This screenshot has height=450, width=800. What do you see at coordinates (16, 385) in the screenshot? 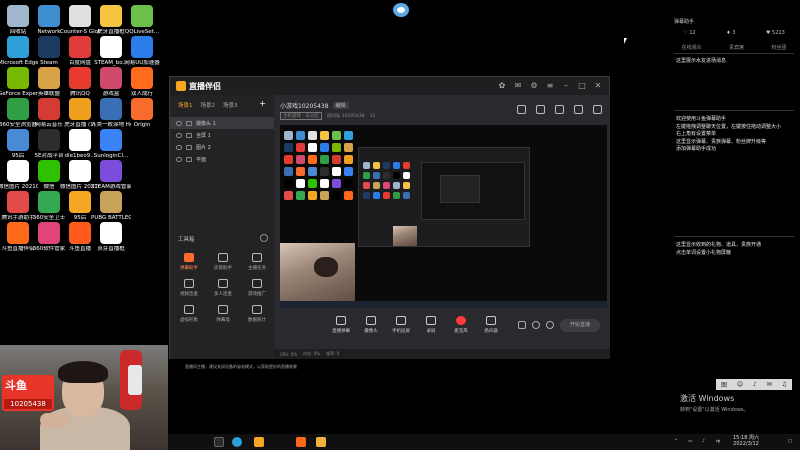
I see `logo-text: 斗鱼` at bounding box center [16, 385].